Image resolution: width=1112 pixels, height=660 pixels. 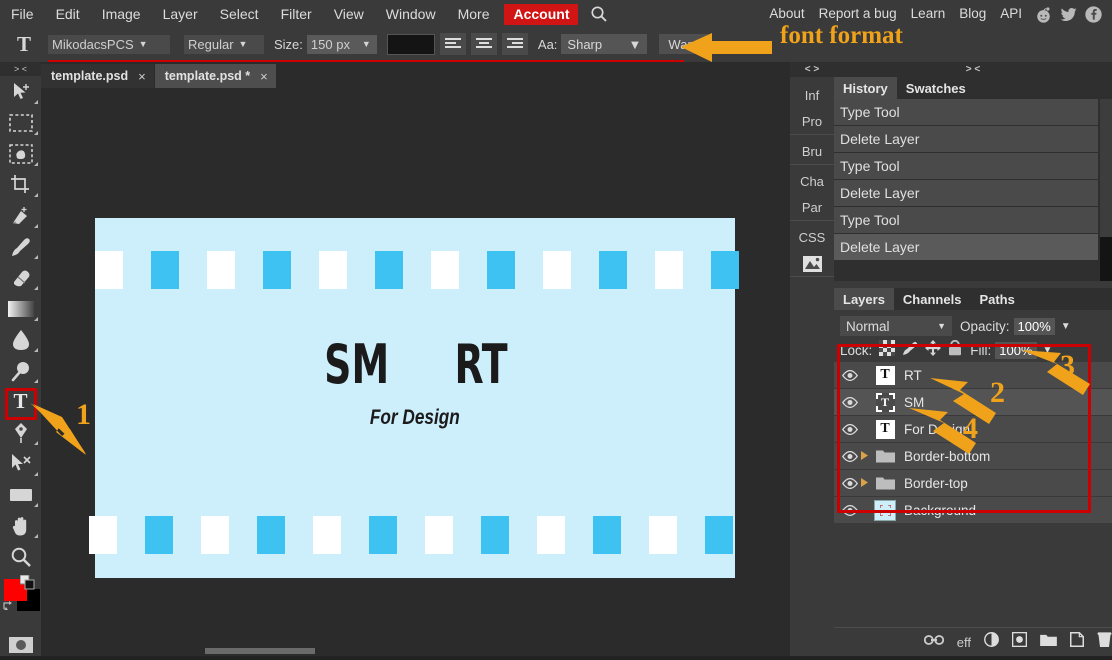 What do you see at coordinates (20, 403) in the screenshot?
I see `type-tool: T` at bounding box center [20, 403].